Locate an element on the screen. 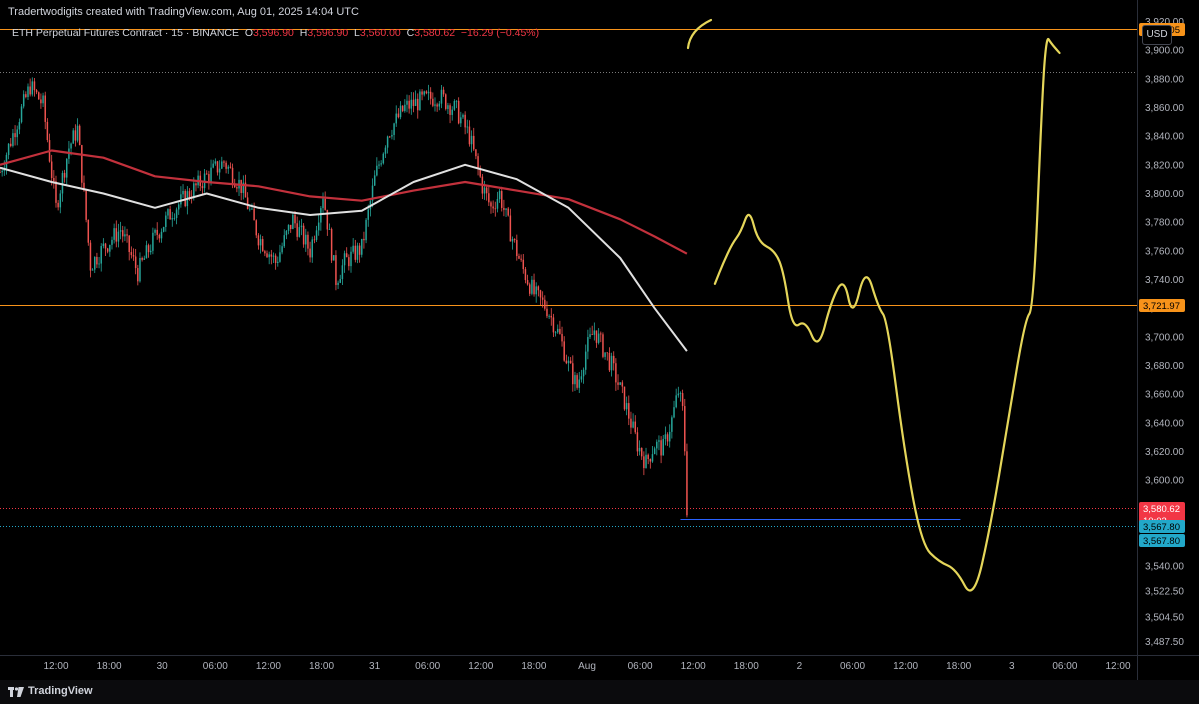 This screenshot has width=1199, height=704. y-tick-label: 3,522.50 is located at coordinates (1164, 592).